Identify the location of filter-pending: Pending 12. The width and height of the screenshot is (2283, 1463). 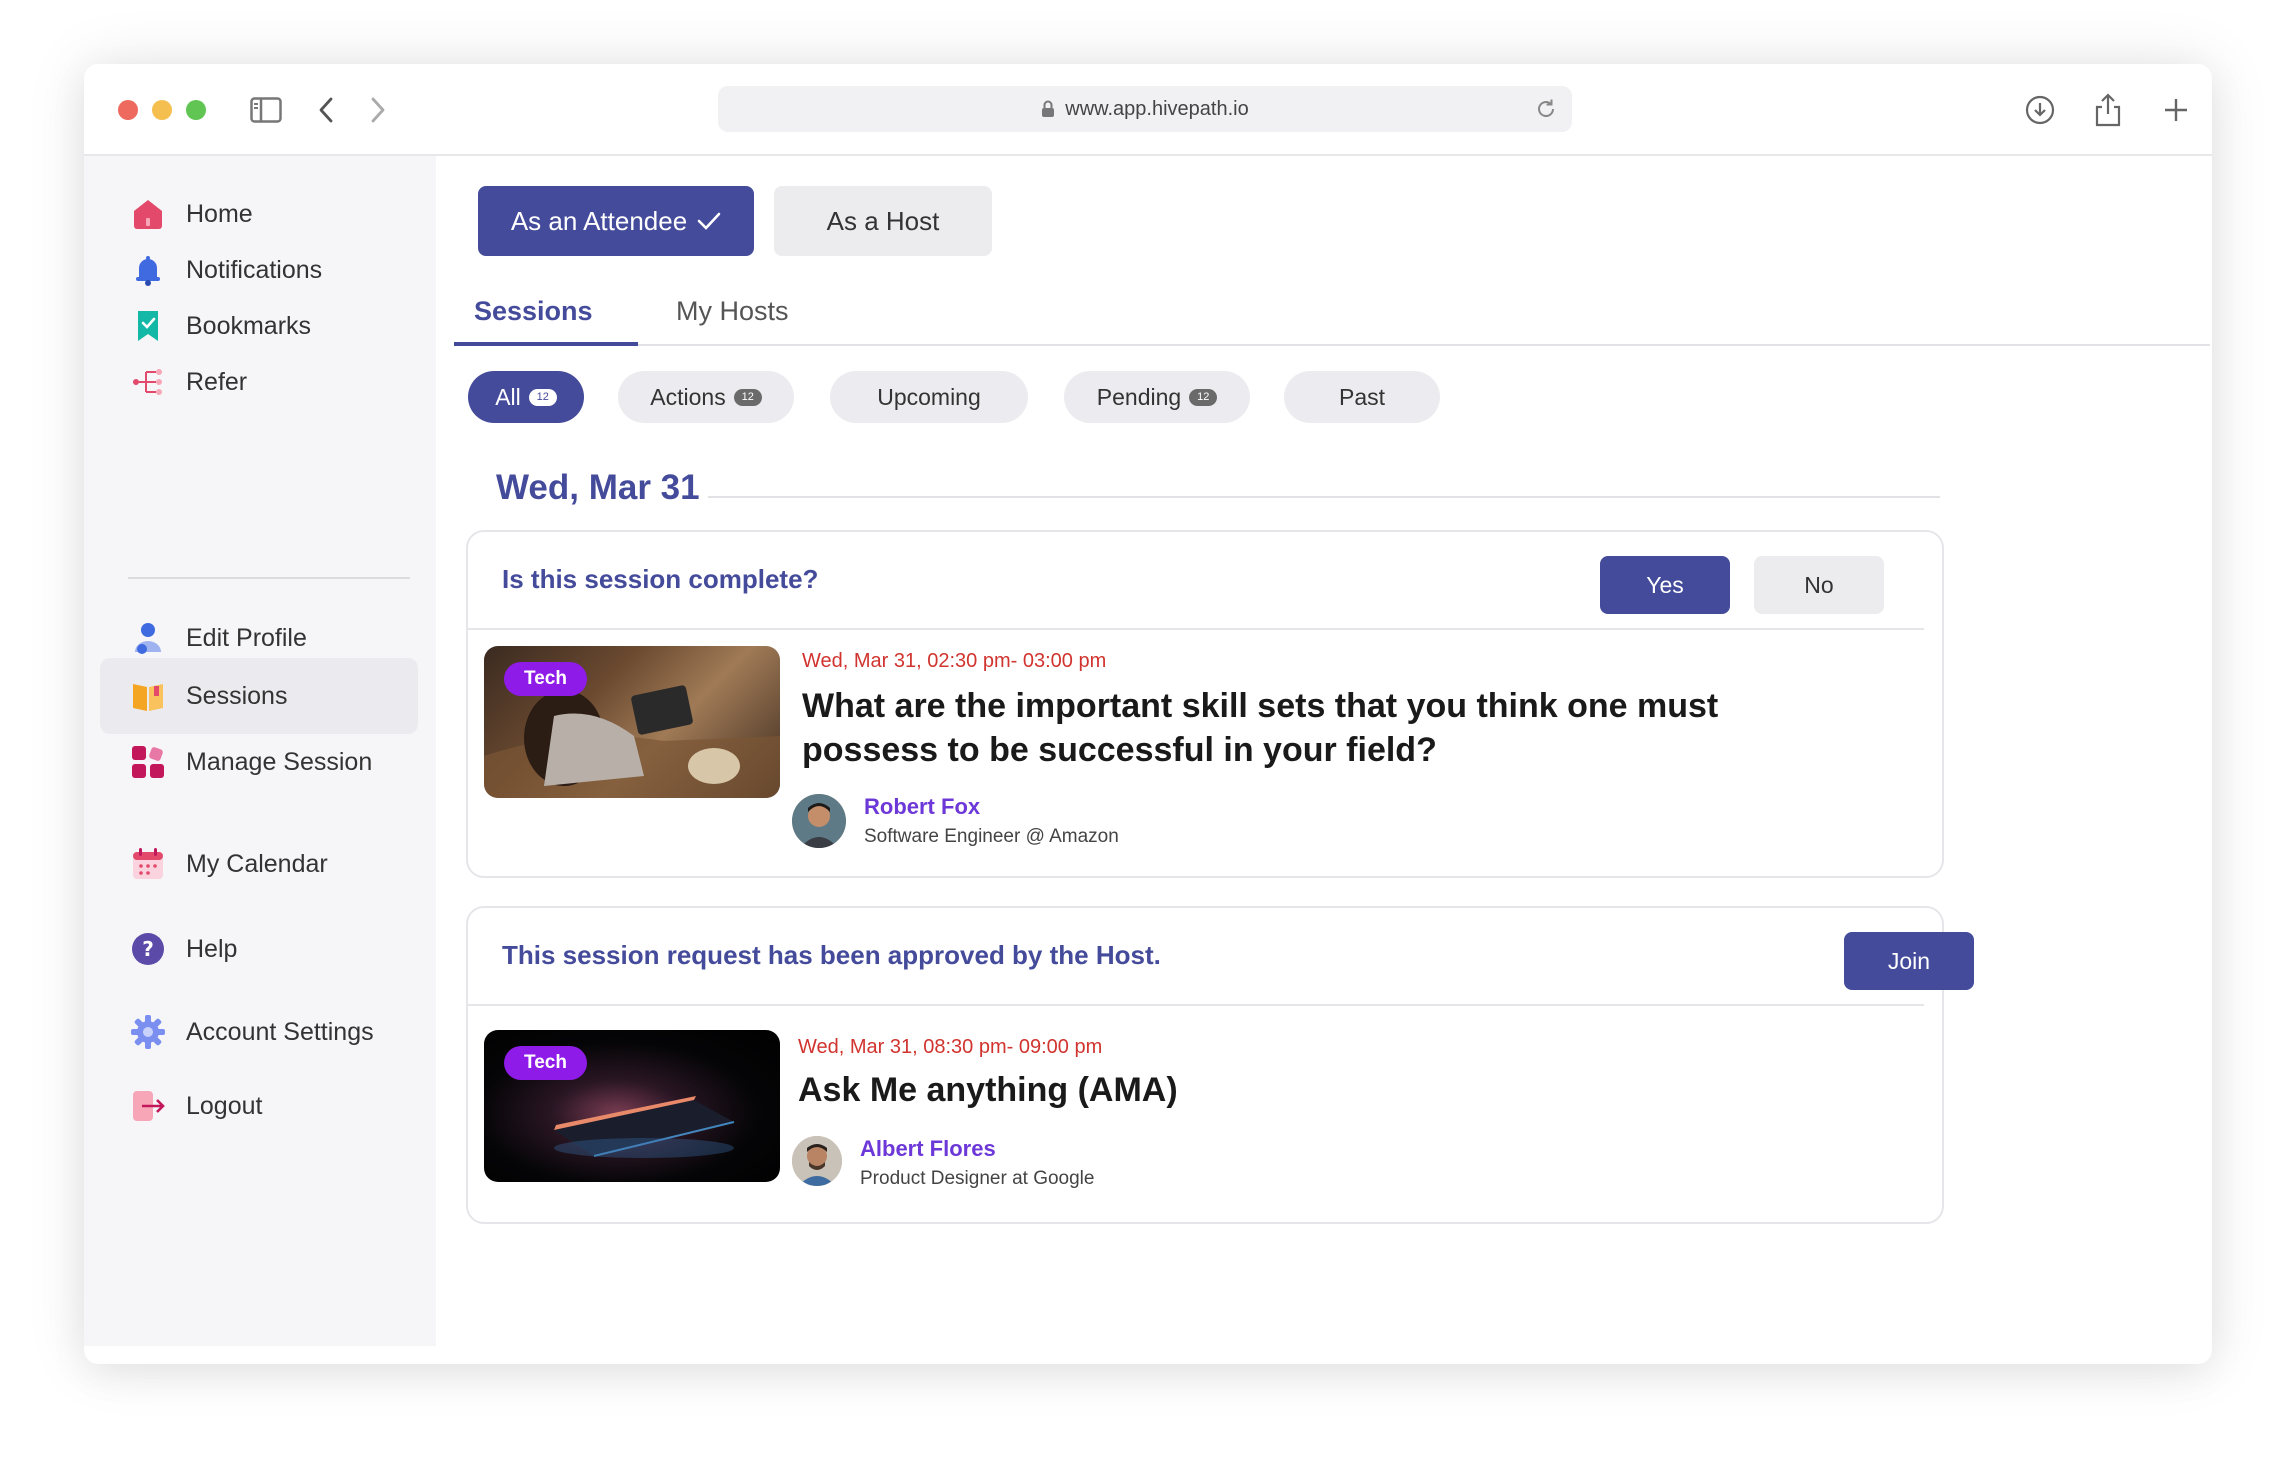
(1157, 397).